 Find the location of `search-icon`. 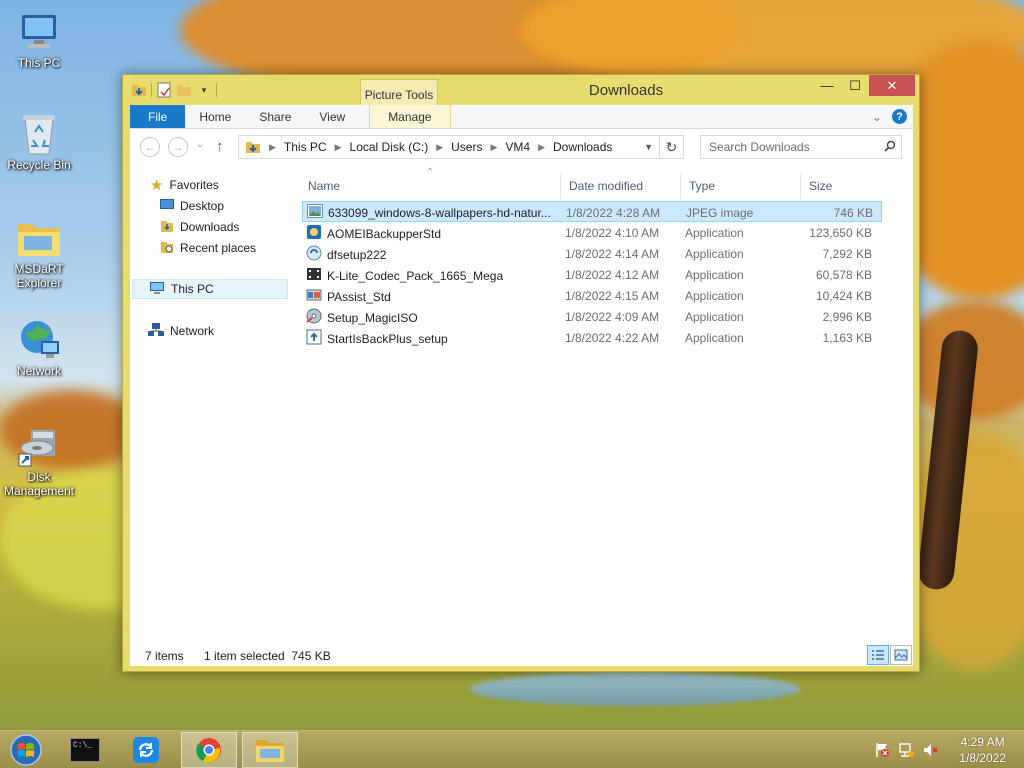

search-icon is located at coordinates (890, 147).